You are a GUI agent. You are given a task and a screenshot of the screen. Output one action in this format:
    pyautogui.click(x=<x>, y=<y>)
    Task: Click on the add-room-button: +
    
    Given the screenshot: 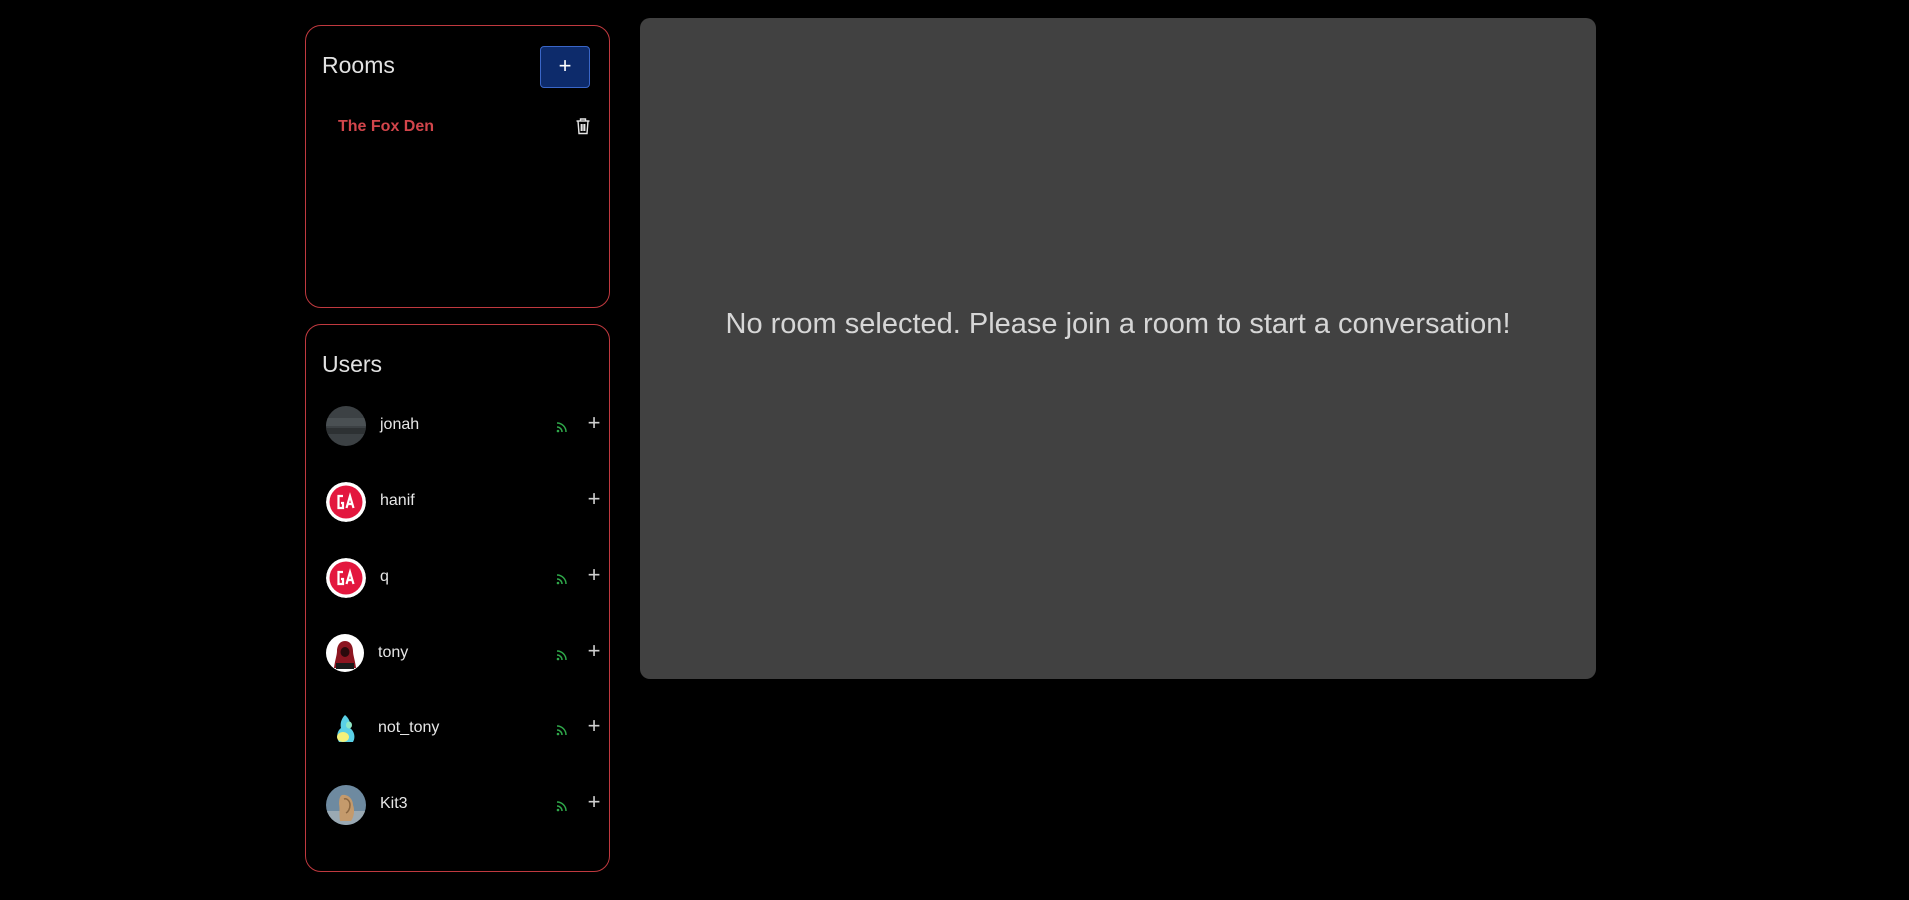 What is the action you would take?
    pyautogui.click(x=565, y=67)
    